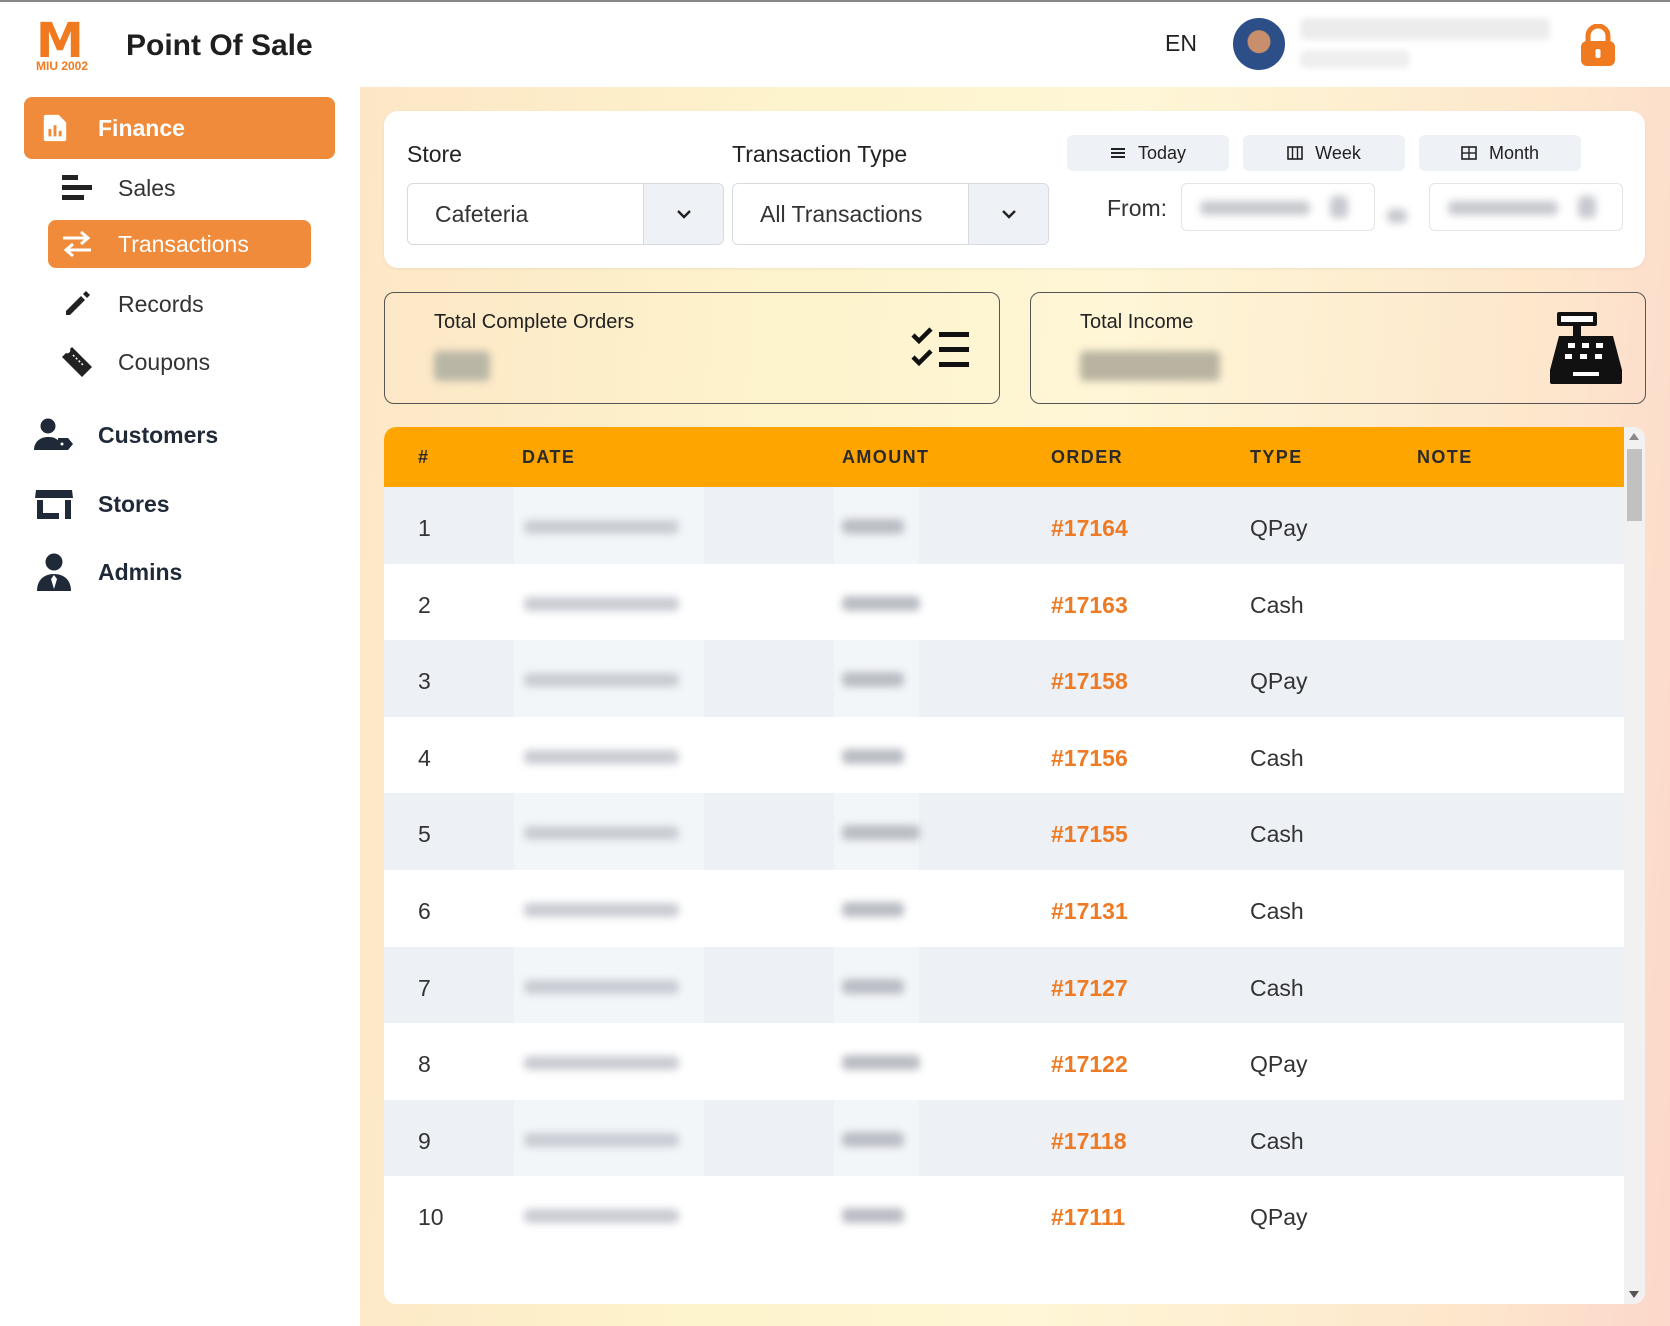  What do you see at coordinates (424, 834) in the screenshot?
I see `row-number: 5` at bounding box center [424, 834].